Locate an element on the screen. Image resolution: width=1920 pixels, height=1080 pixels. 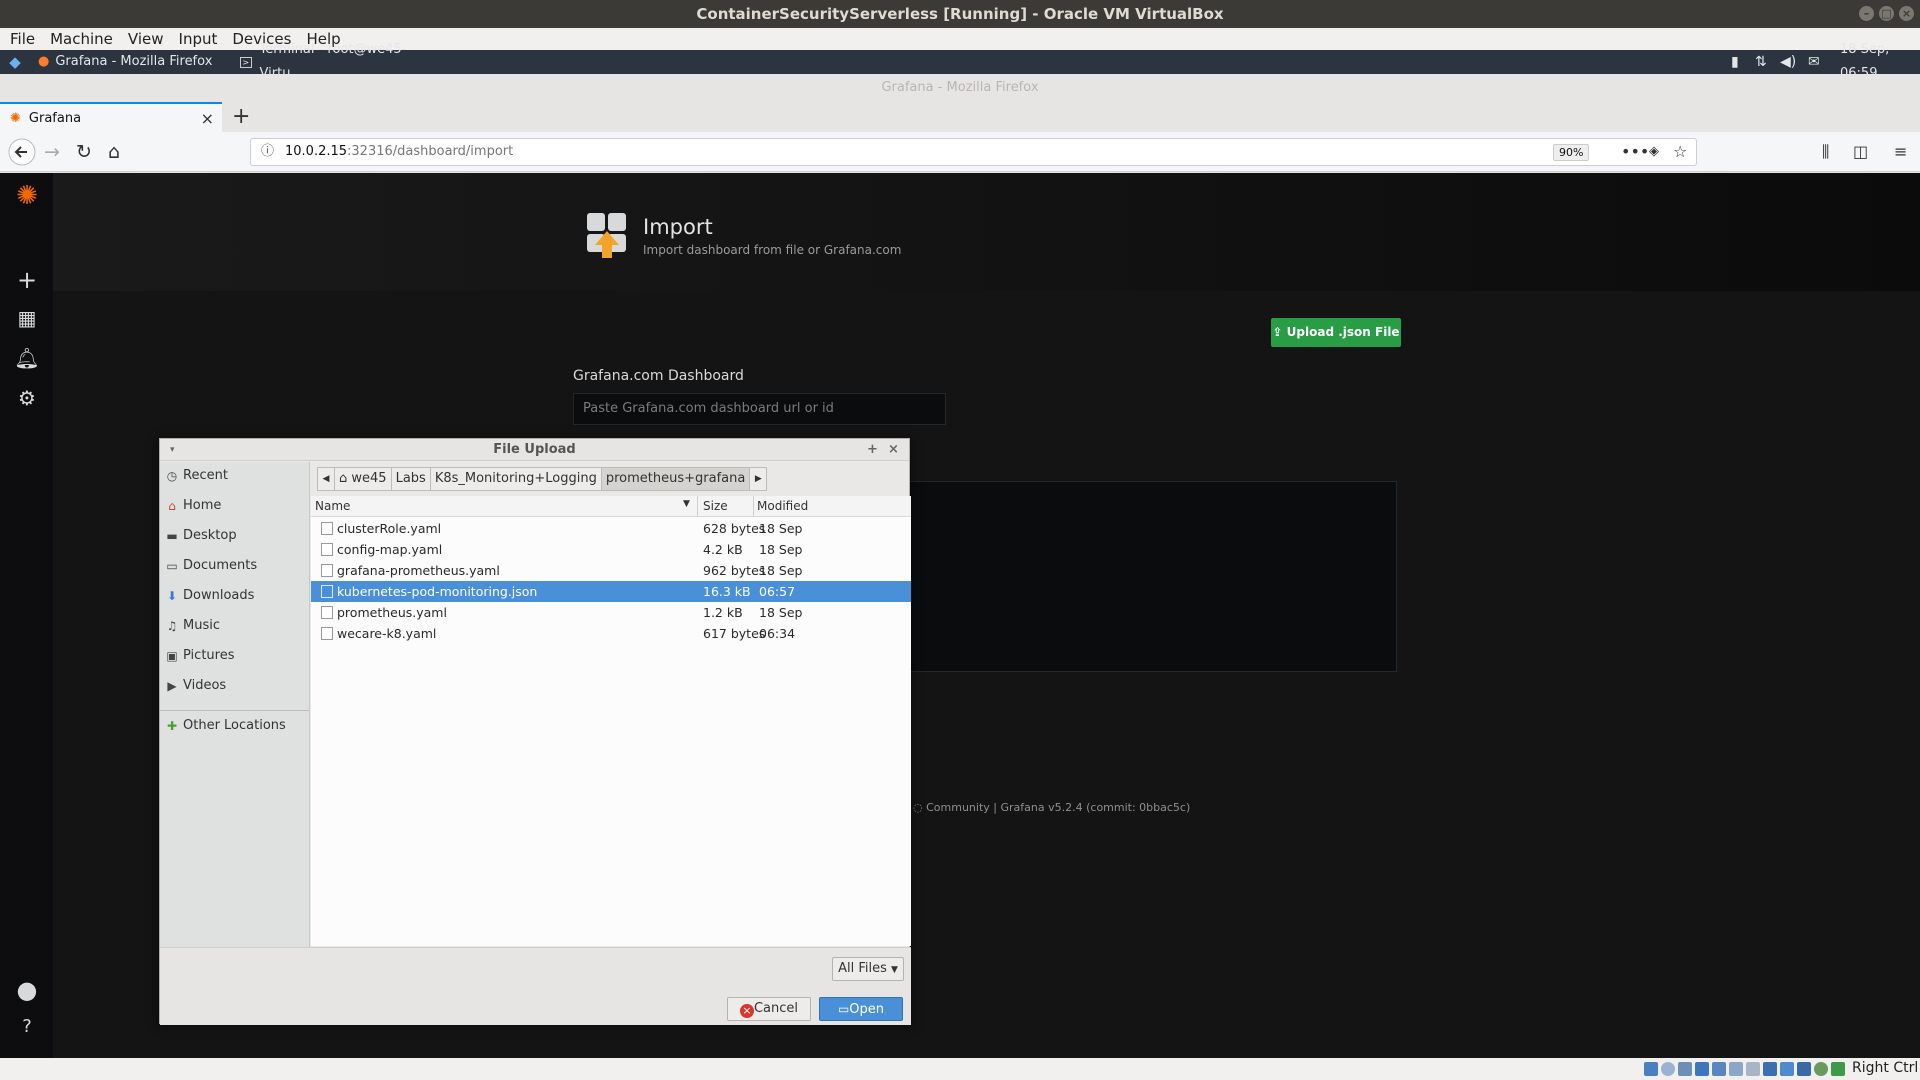
place-other-locations: ✚ Other Locations is located at coordinates (225, 725).